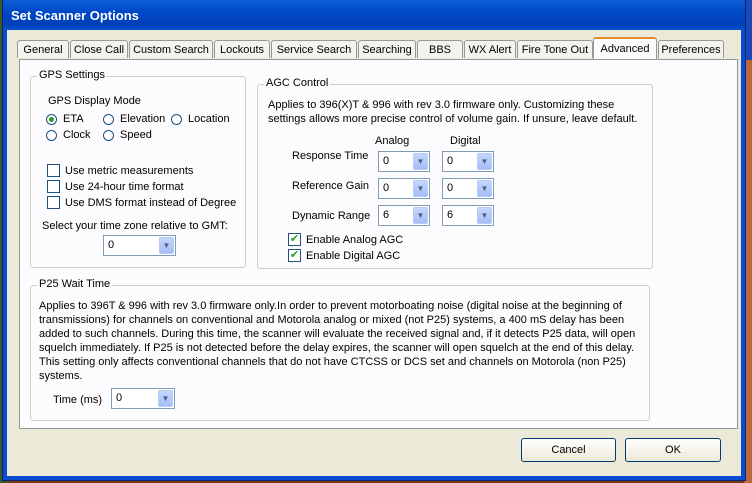  I want to click on ok-button-label: OK, so click(673, 450).